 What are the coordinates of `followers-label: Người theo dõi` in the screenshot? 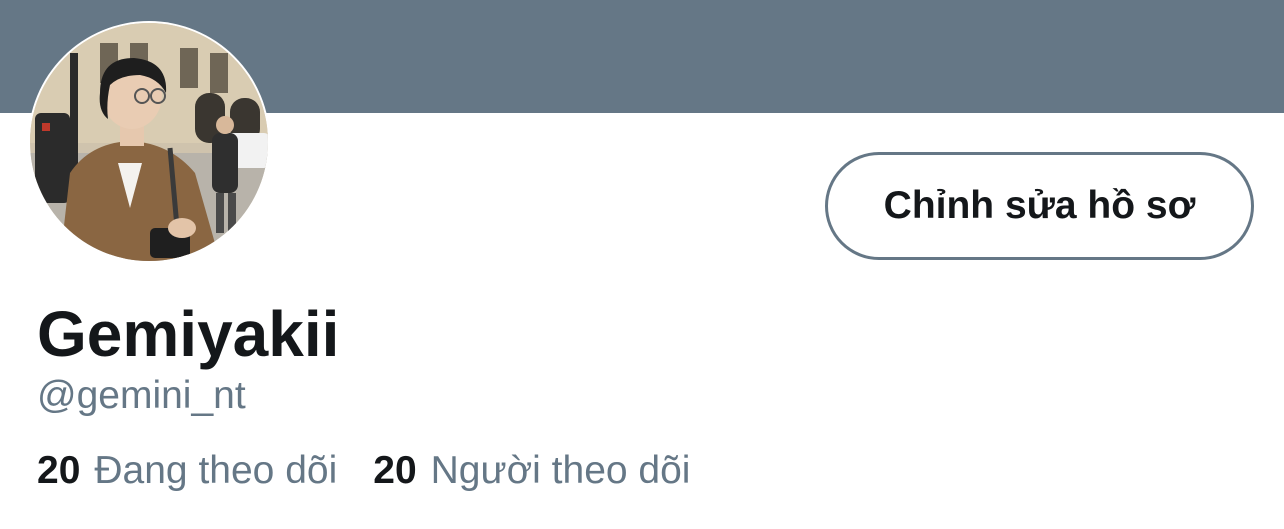 It's located at (560, 470).